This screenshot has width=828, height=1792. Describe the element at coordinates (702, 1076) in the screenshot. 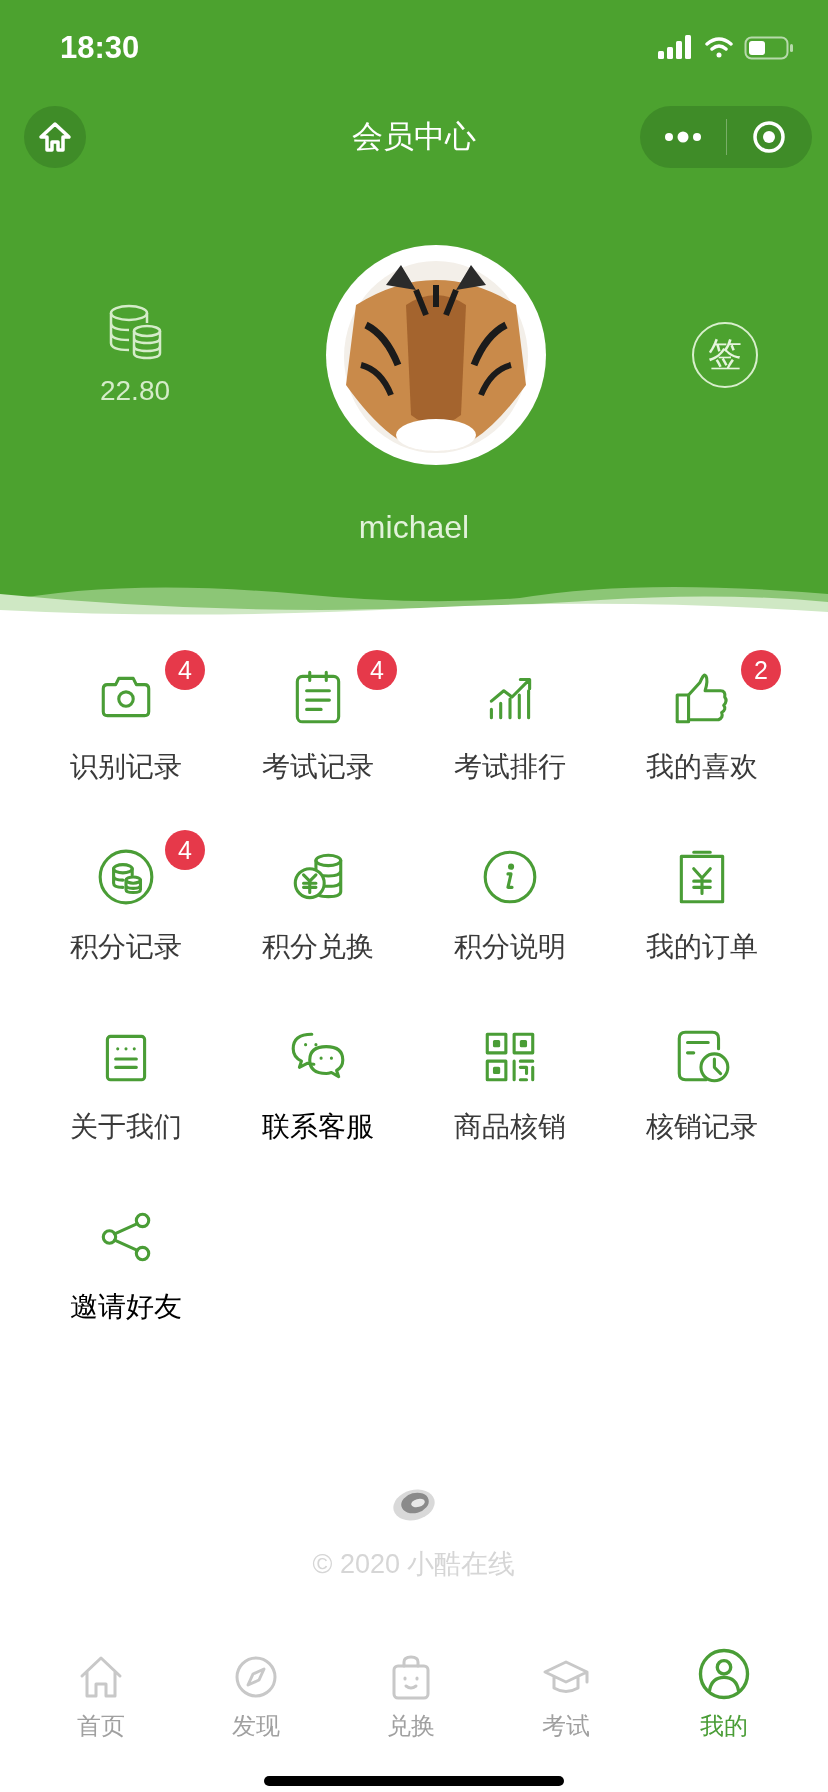

I see `menu-item: 核销记录` at that location.